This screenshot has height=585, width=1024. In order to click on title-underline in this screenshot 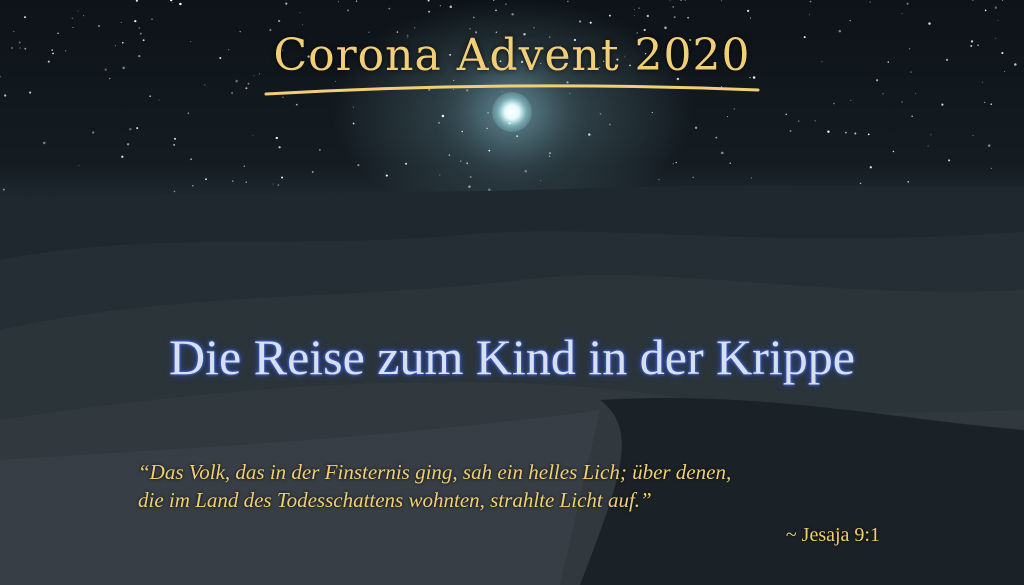, I will do `click(512, 90)`.